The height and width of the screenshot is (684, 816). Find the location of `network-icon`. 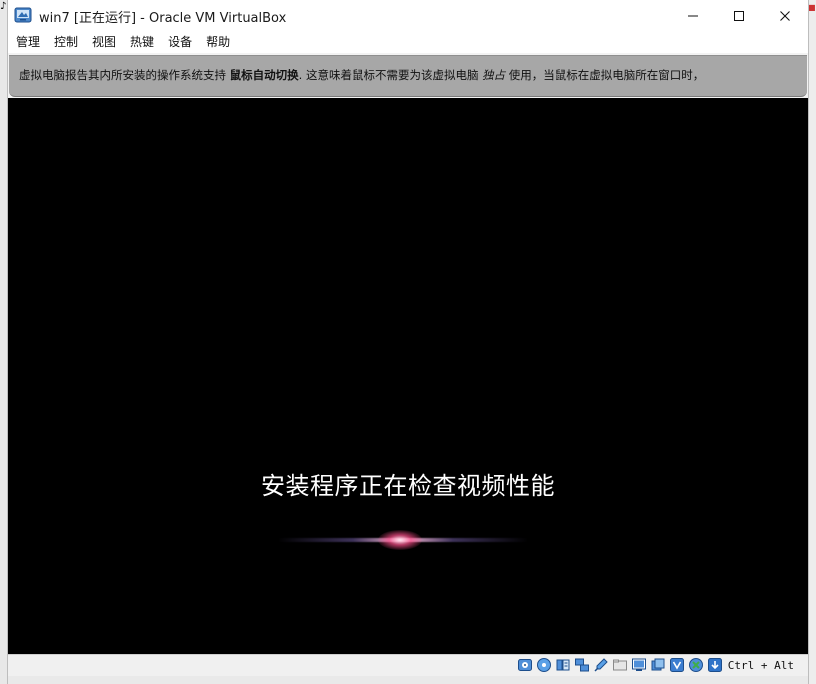

network-icon is located at coordinates (582, 665).